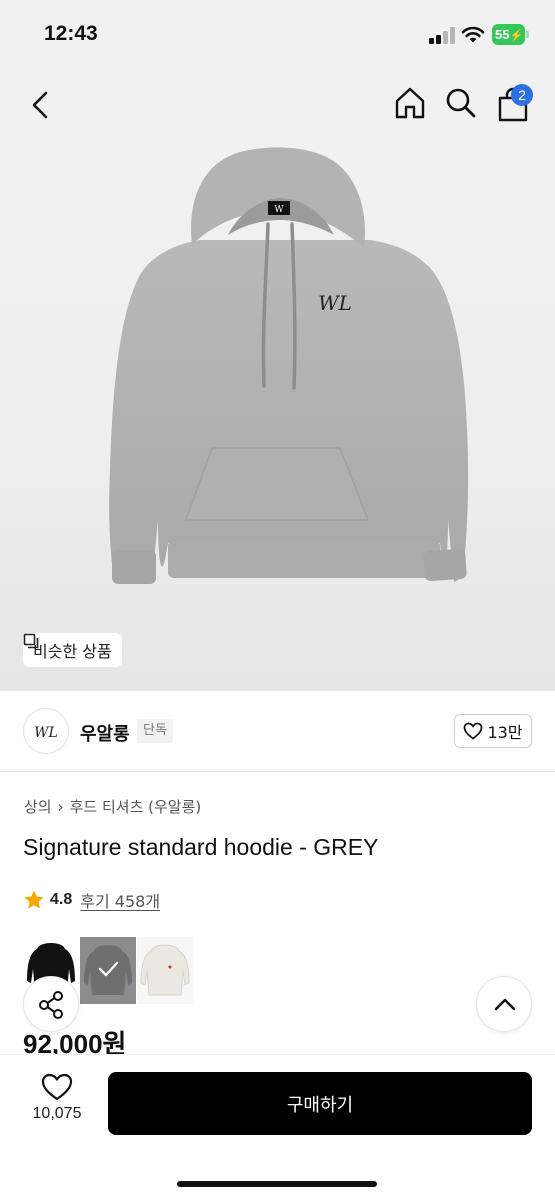  What do you see at coordinates (75, 1041) in the screenshot?
I see `product-price: 92,000원` at bounding box center [75, 1041].